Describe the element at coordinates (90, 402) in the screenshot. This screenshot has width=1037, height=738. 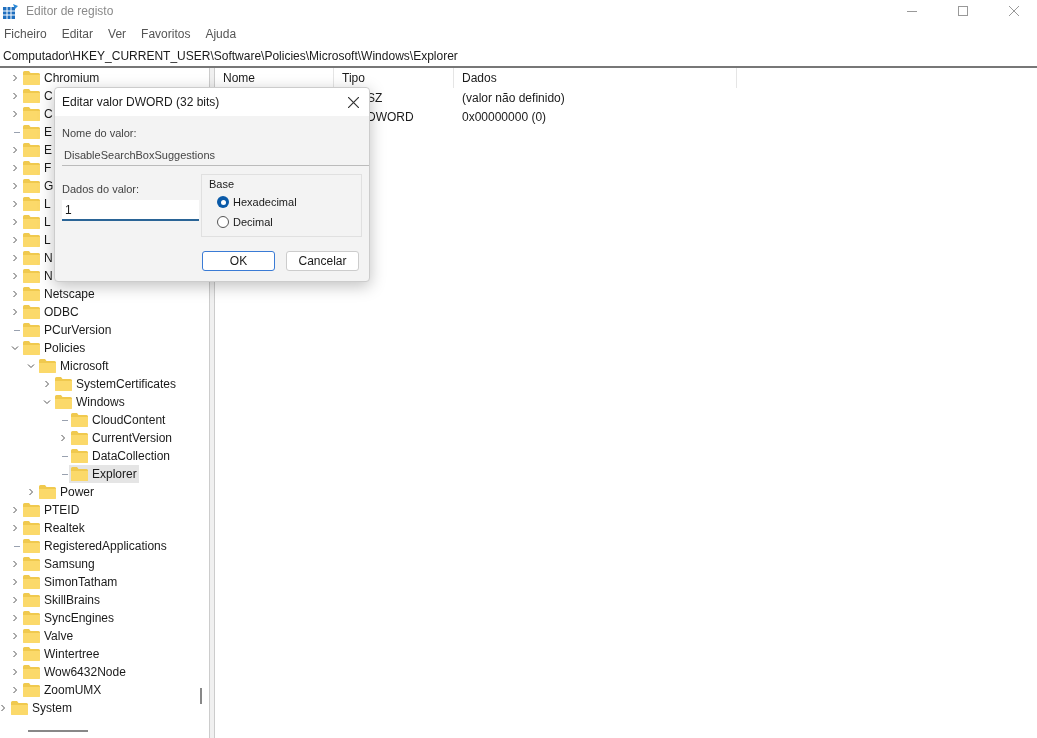
I see `tree-item: Windows` at that location.